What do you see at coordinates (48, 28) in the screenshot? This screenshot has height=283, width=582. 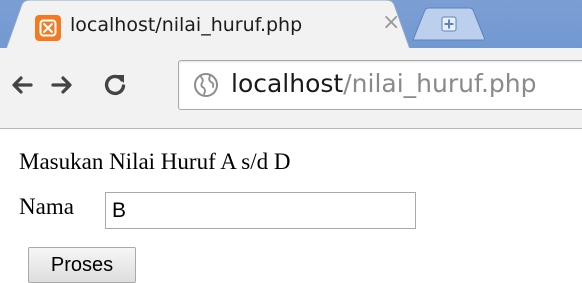 I see `xampp-icon` at bounding box center [48, 28].